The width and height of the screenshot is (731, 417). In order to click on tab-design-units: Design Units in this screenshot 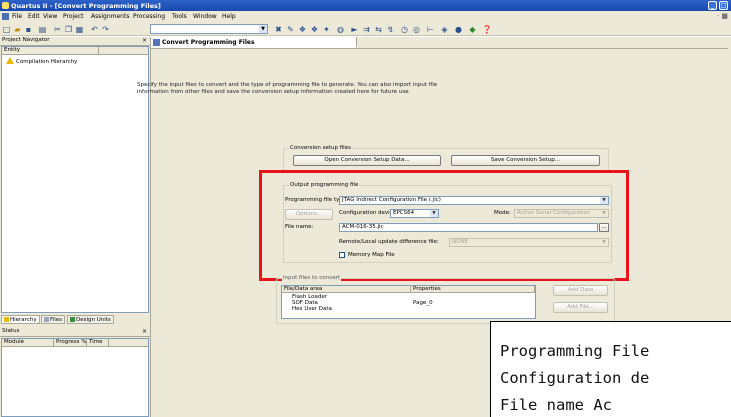, I will do `click(90, 319)`.